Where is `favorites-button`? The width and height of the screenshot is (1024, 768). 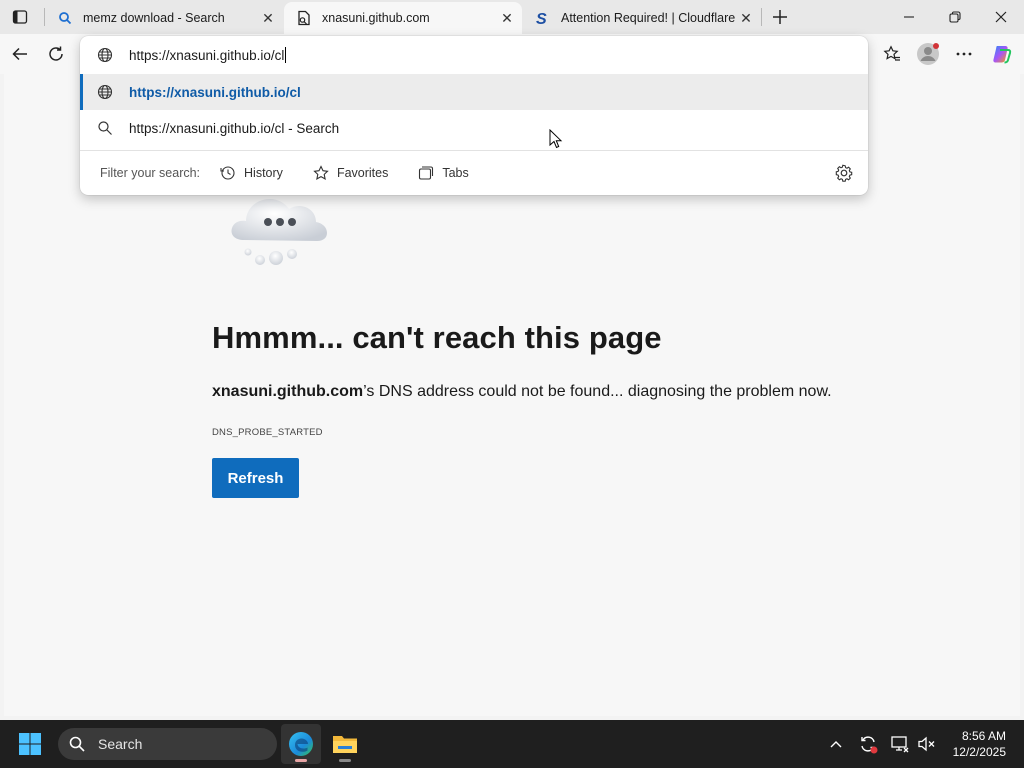 favorites-button is located at coordinates (892, 54).